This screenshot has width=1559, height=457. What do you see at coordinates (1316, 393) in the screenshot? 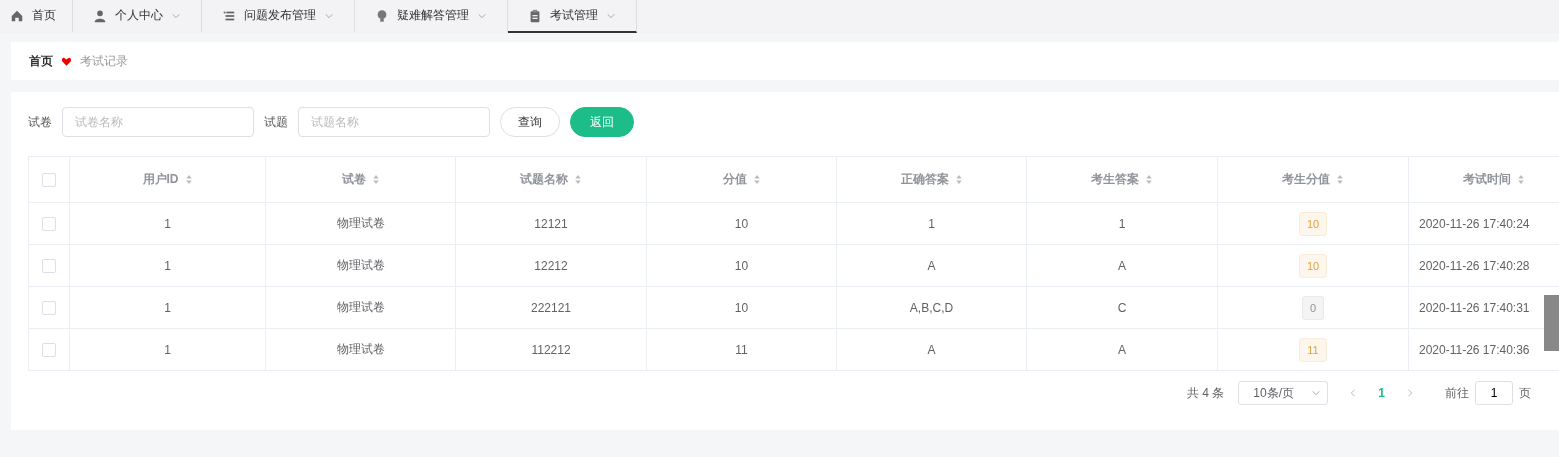
I see `chevron-down-icon` at bounding box center [1316, 393].